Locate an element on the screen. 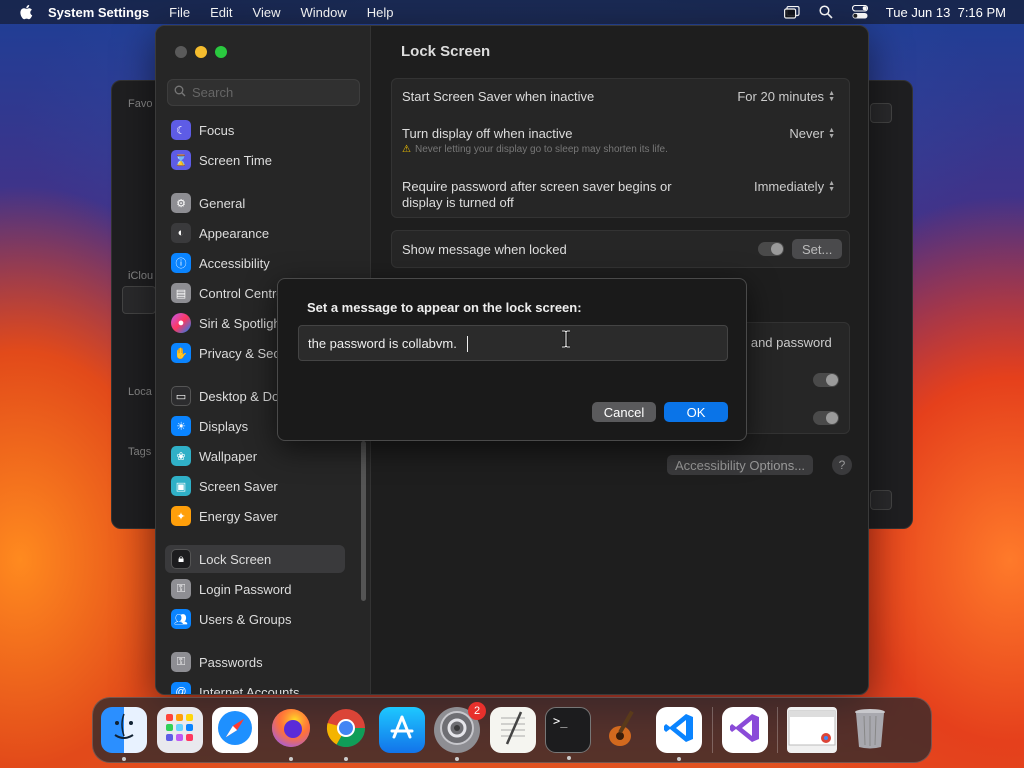 The image size is (1024, 768). dock-terminal: >_ is located at coordinates (568, 733).